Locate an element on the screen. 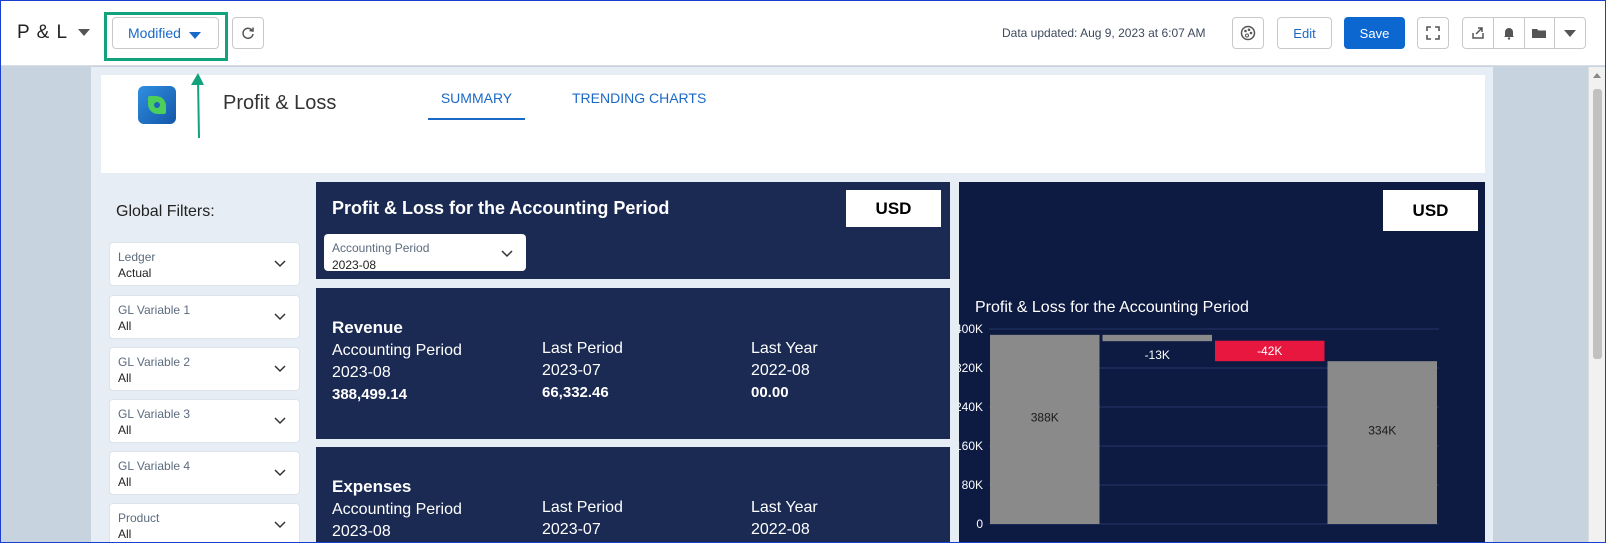 Image resolution: width=1606 pixels, height=543 pixels. annotation-highlight-box is located at coordinates (166, 36).